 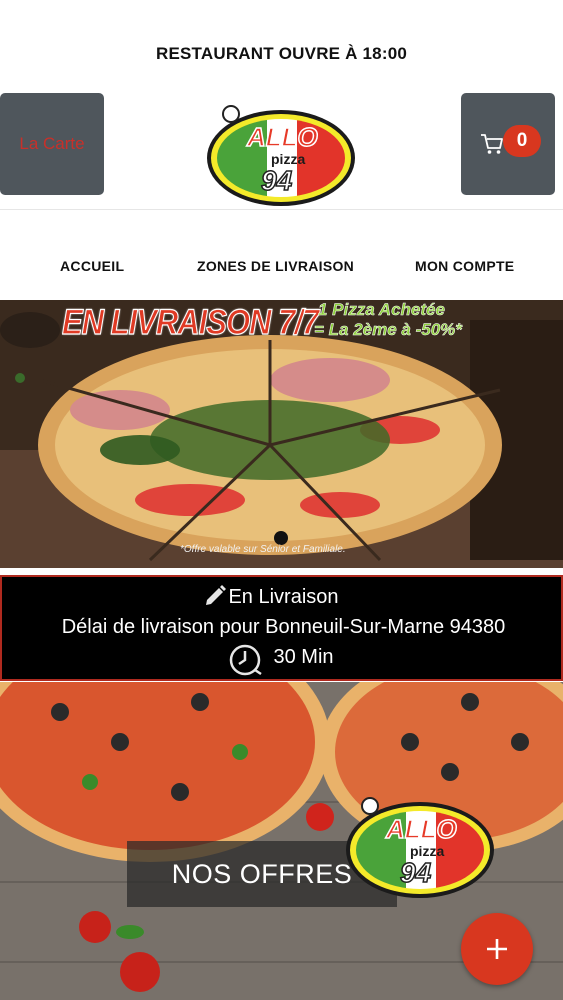 I want to click on banner-title: EN LIVRAISON 7/7, so click(x=190, y=322).